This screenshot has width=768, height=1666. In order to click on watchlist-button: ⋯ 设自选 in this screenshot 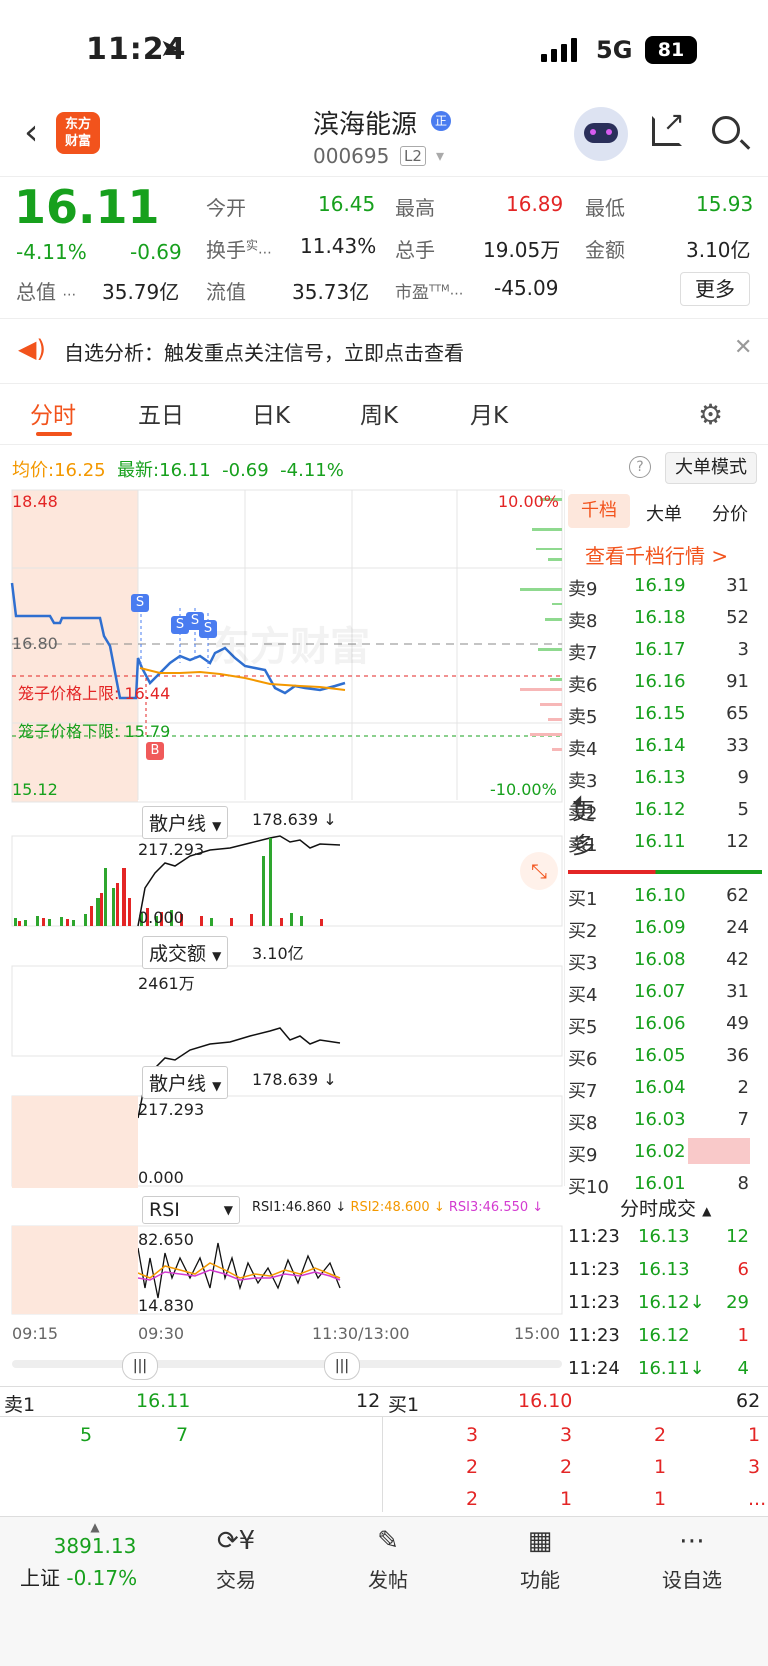, I will do `click(692, 1559)`.